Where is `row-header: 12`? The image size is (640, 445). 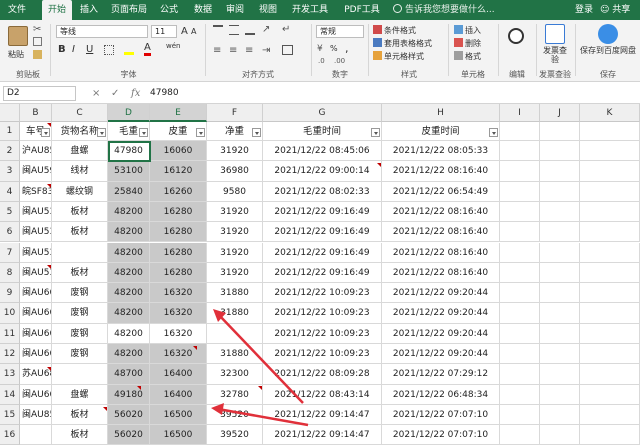 row-header: 12 is located at coordinates (10, 354).